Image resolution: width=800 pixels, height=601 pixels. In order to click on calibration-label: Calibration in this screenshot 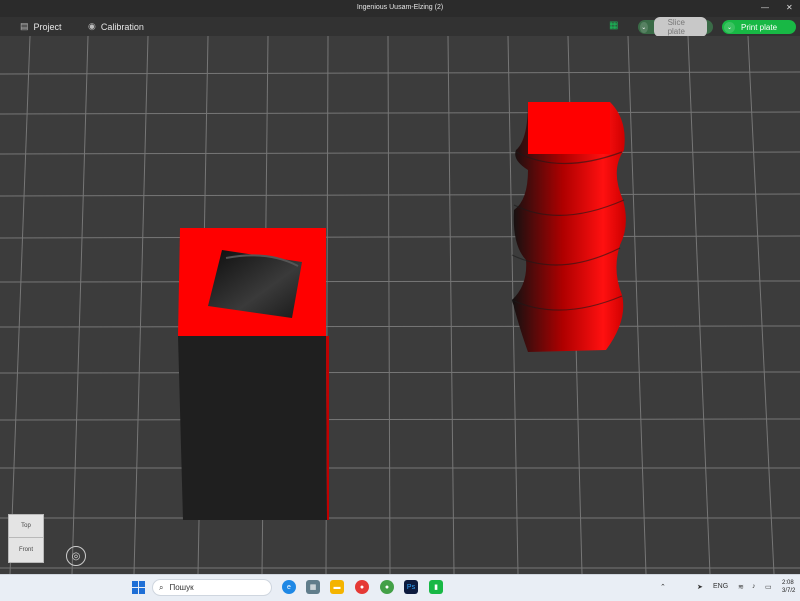, I will do `click(122, 26)`.